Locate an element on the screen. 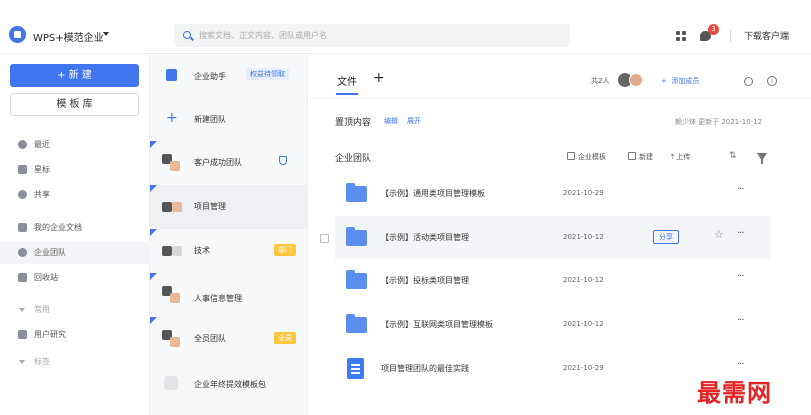 This screenshot has width=811, height=415. trash-icon is located at coordinates (22, 277).